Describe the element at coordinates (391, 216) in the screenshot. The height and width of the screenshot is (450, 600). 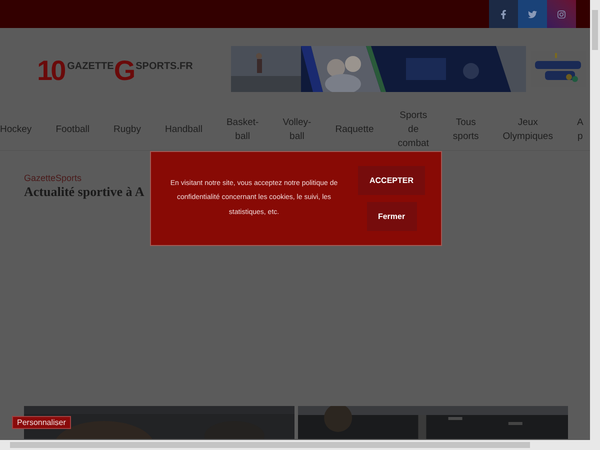
I see `close-button: Fermer` at that location.